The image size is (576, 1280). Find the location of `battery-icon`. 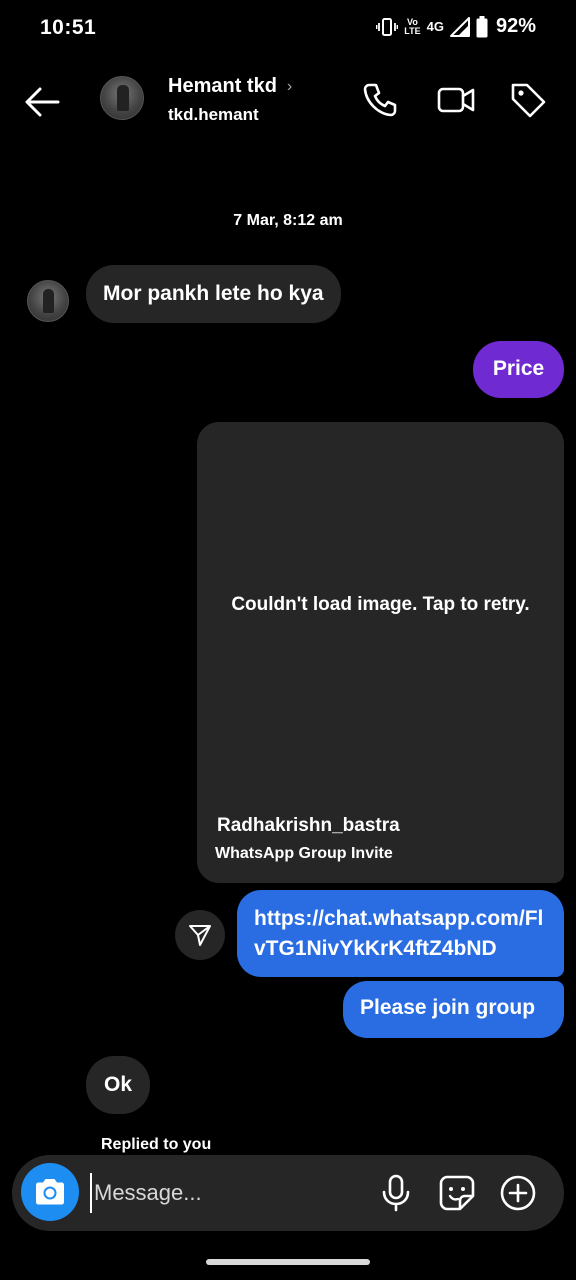

battery-icon is located at coordinates (482, 26).